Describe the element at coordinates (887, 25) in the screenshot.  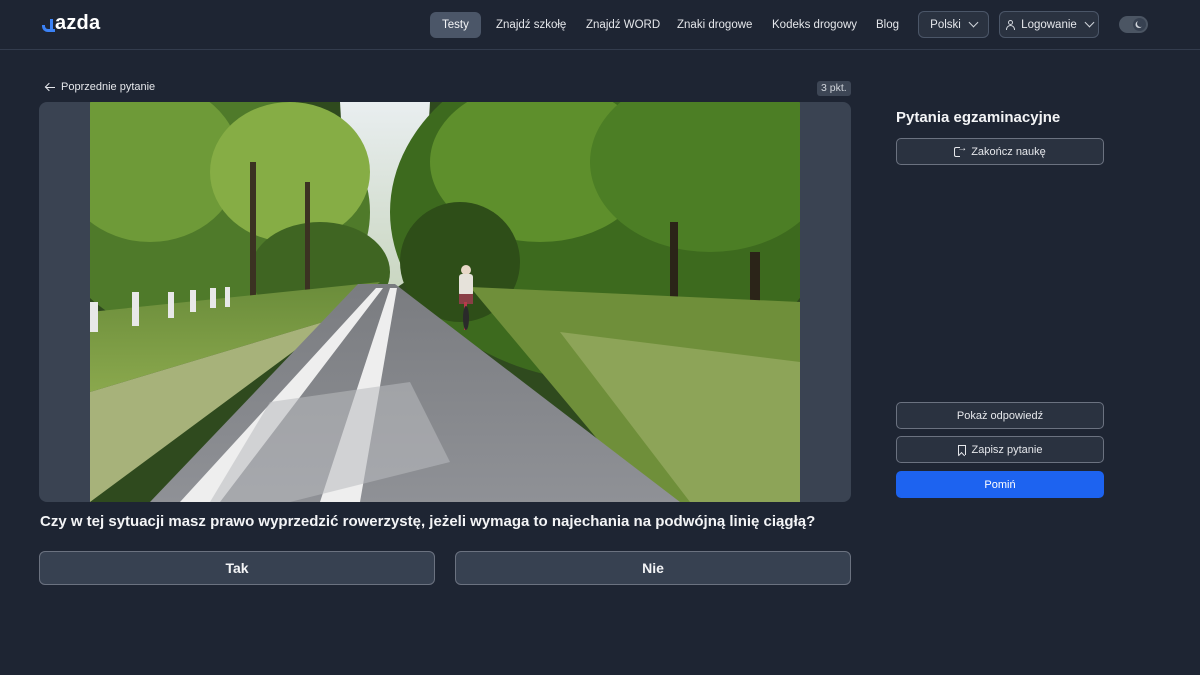
I see `nav-blog: Blog` at that location.